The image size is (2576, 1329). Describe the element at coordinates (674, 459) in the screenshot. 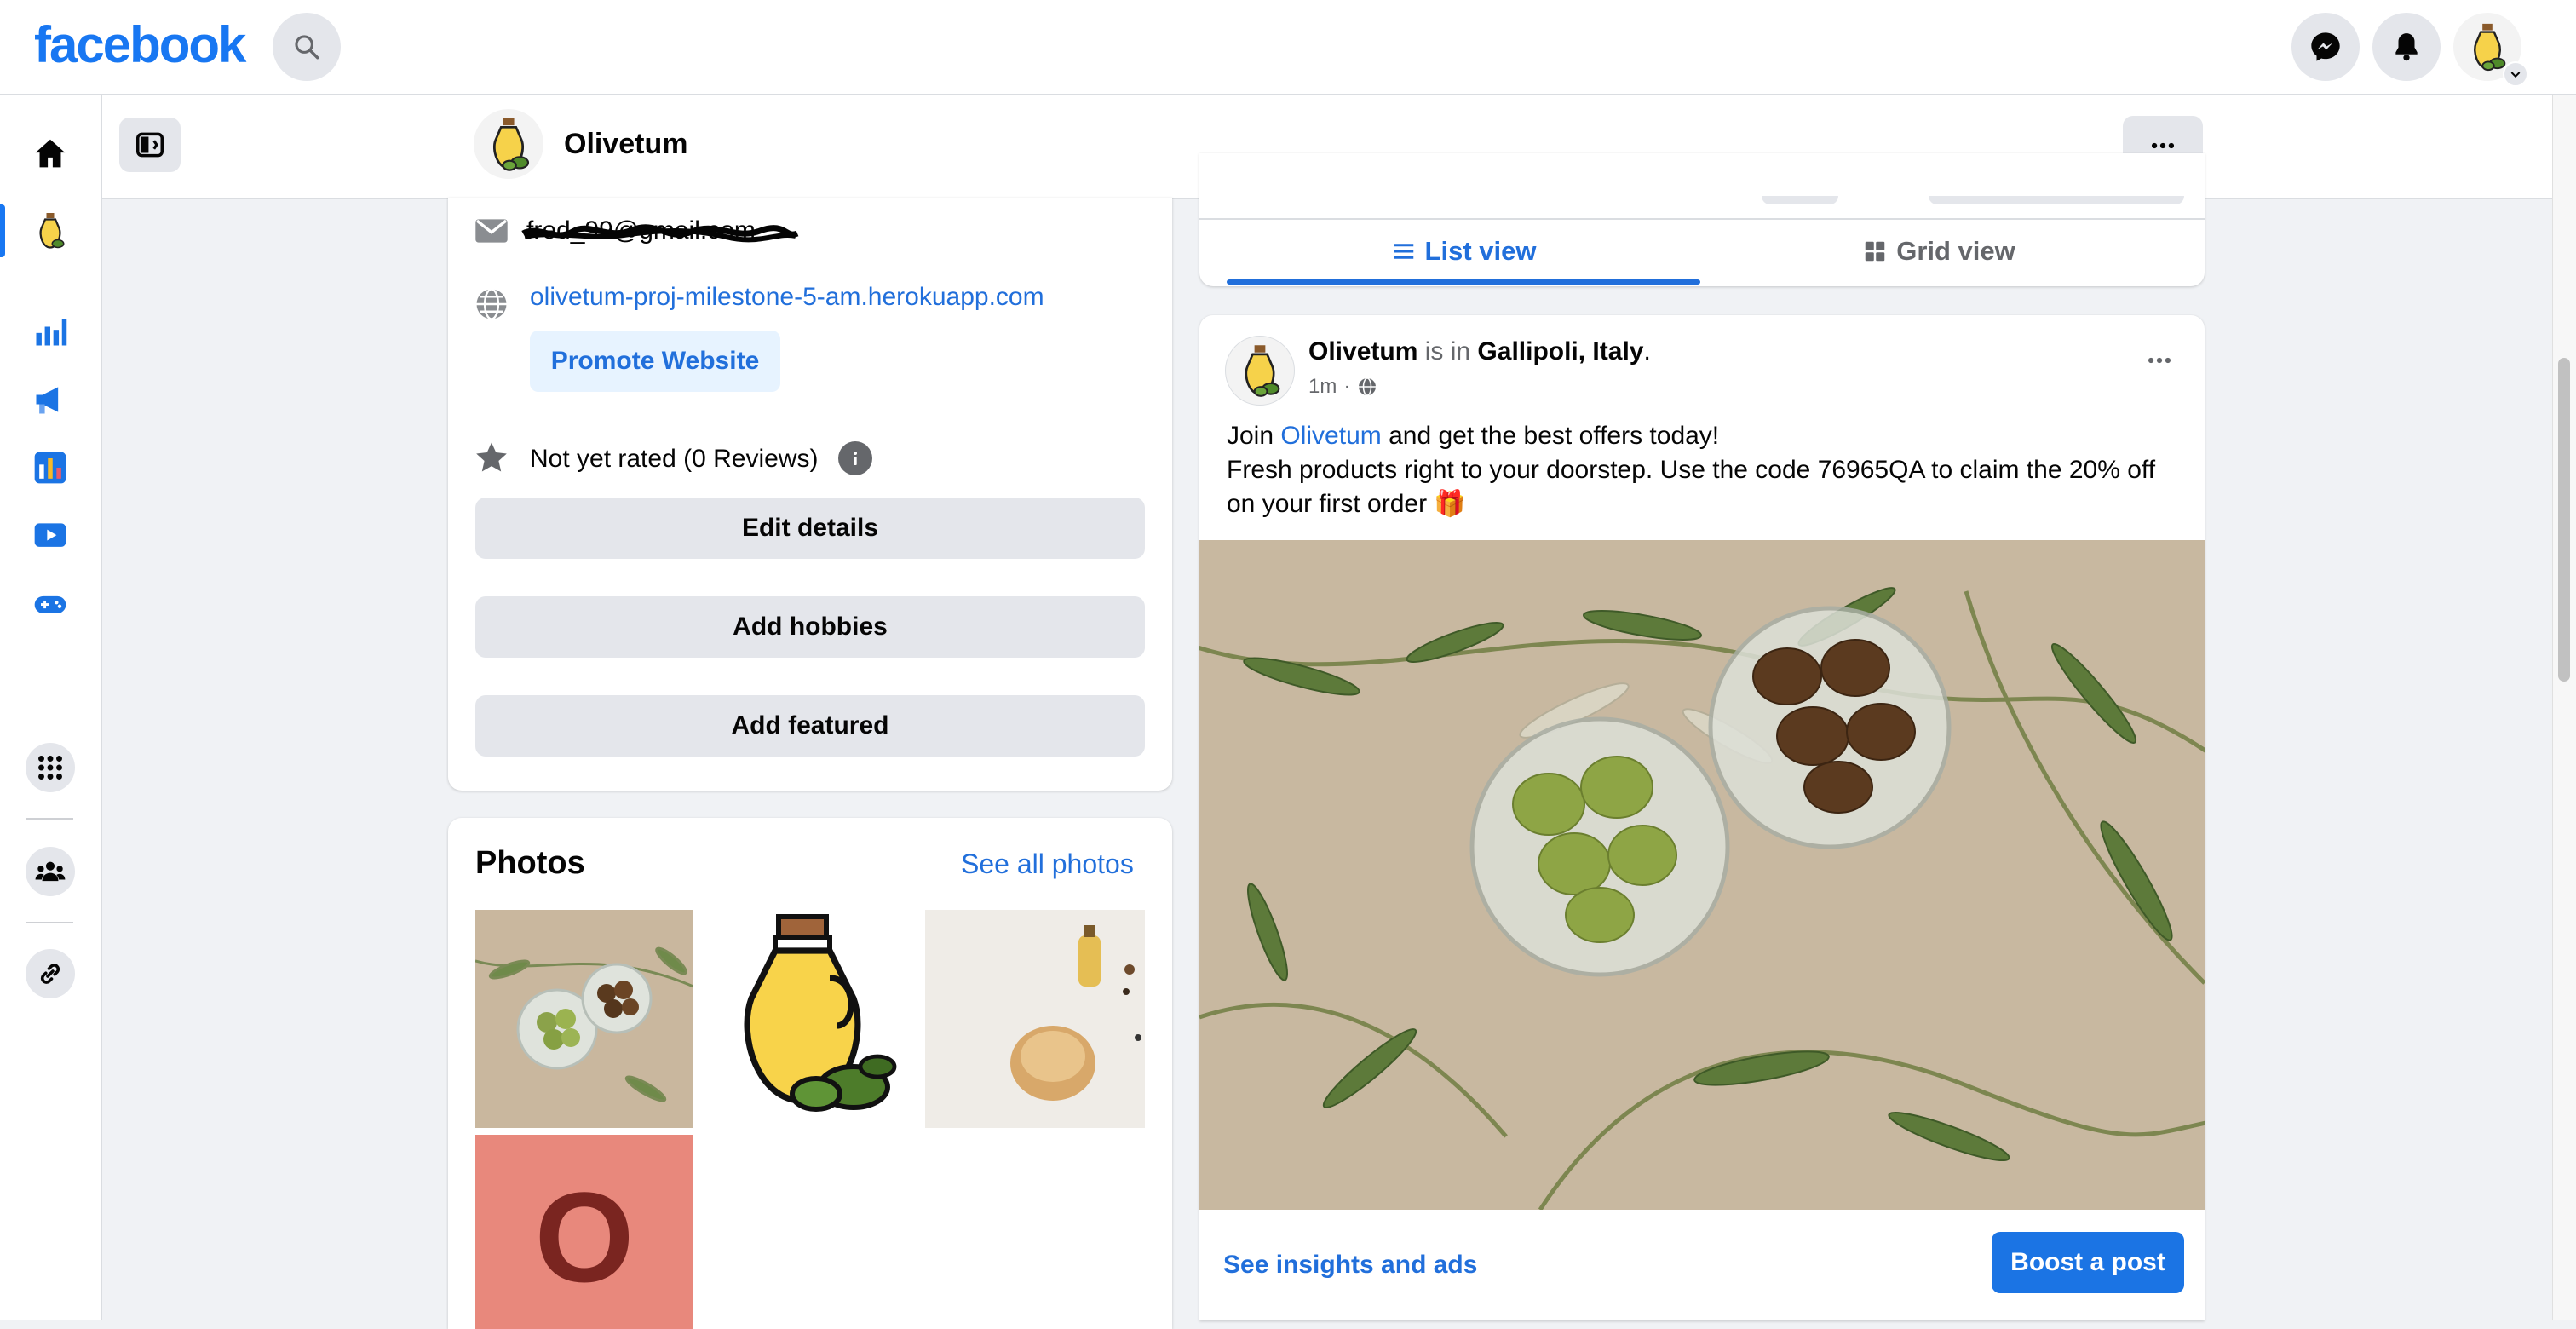

I see `rating-text: Not yet rated (0 Reviews)` at that location.